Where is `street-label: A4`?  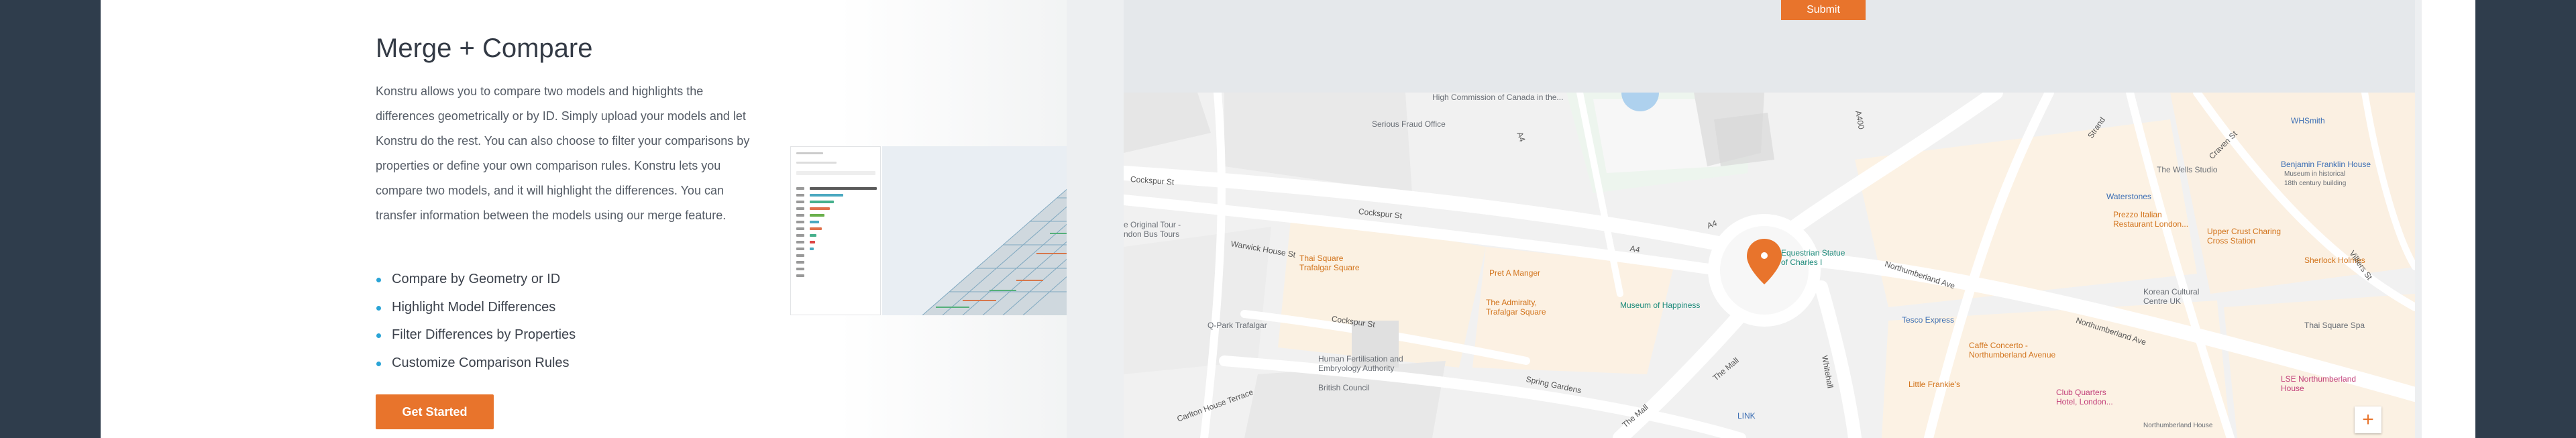 street-label: A4 is located at coordinates (1635, 249).